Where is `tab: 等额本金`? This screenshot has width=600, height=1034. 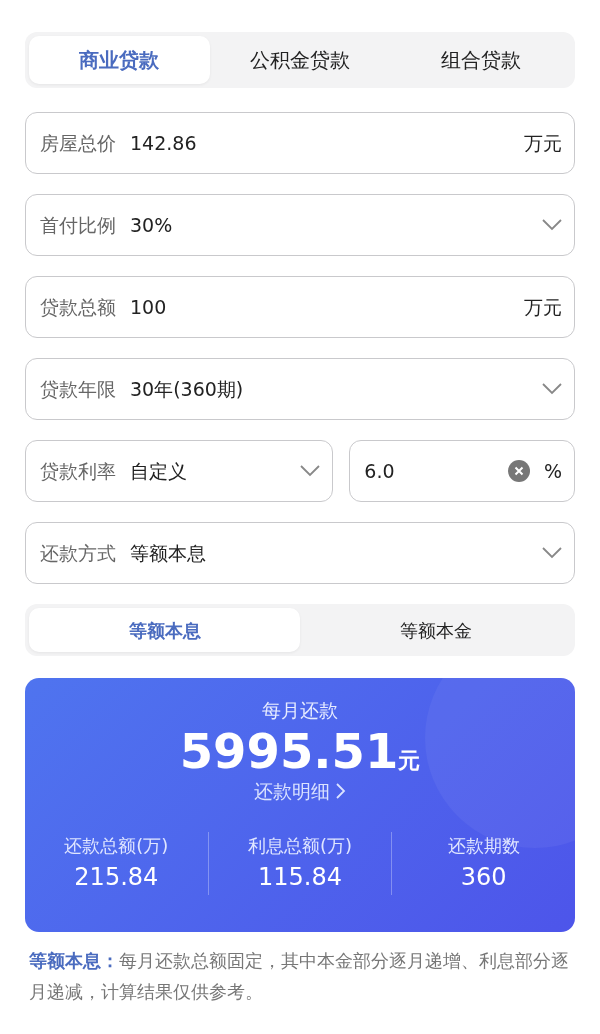
tab: 等额本金 is located at coordinates (435, 630).